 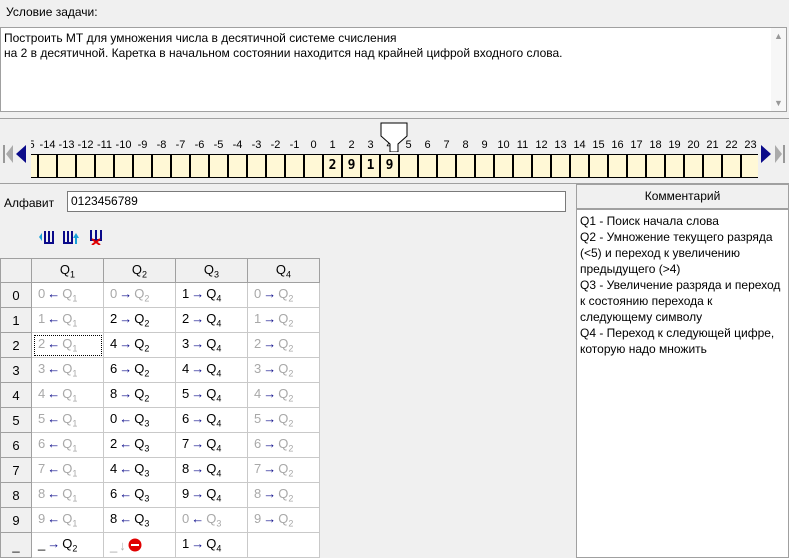 What do you see at coordinates (67, 445) in the screenshot?
I see `transition-cell: 6 ← Q1` at bounding box center [67, 445].